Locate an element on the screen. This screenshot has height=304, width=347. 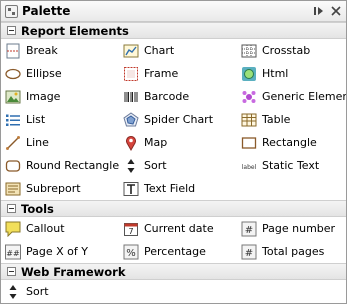
palette-item-table: Table is located at coordinates (291, 119).